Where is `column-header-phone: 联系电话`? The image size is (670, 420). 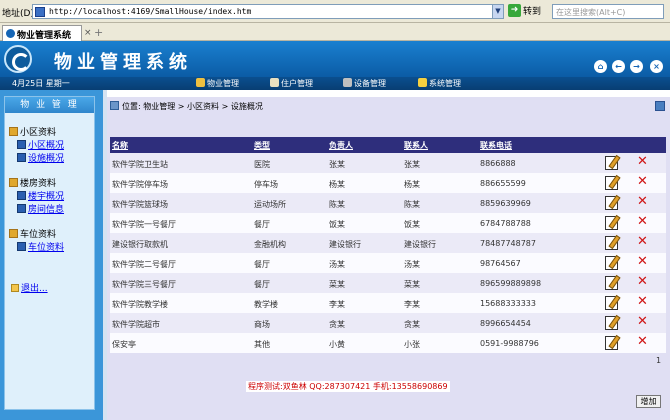
column-header-phone: 联系电话 is located at coordinates (496, 145).